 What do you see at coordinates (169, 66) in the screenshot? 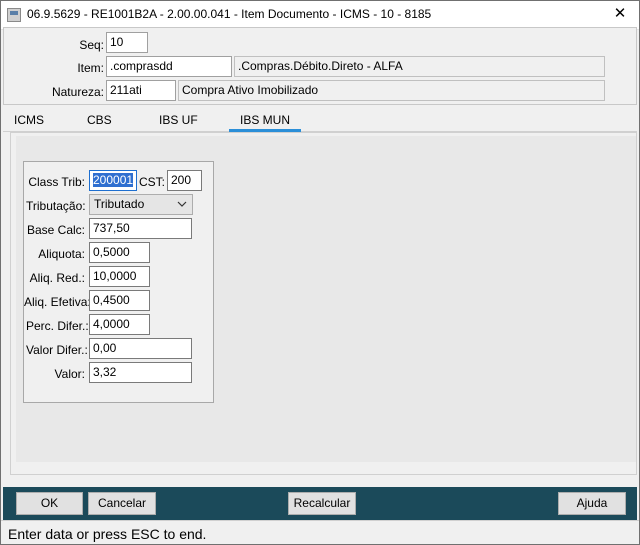
I see `item-code-field: .comprasdd` at bounding box center [169, 66].